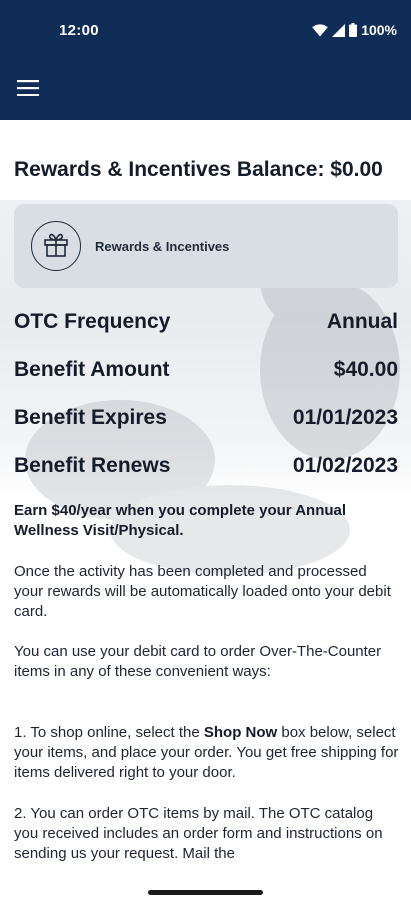 The width and height of the screenshot is (411, 900). What do you see at coordinates (109, 732) in the screenshot?
I see `step-1-prefix: 1. To shop online, select the` at bounding box center [109, 732].